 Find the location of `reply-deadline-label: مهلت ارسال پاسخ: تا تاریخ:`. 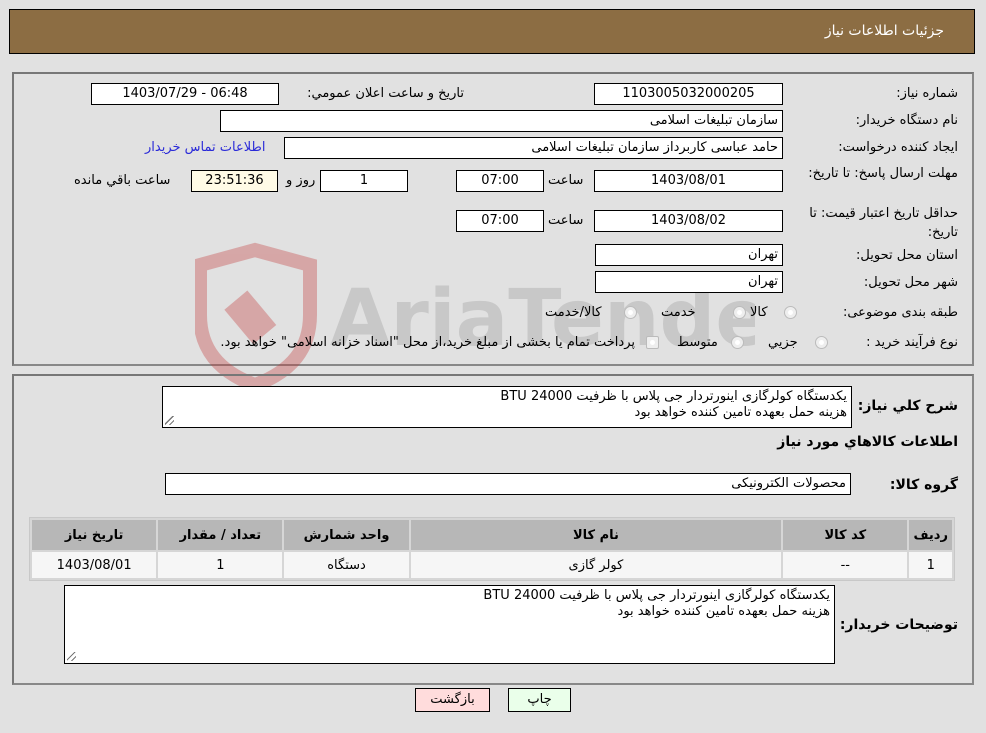

reply-deadline-label: مهلت ارسال پاسخ: تا تاریخ: is located at coordinates (883, 173).